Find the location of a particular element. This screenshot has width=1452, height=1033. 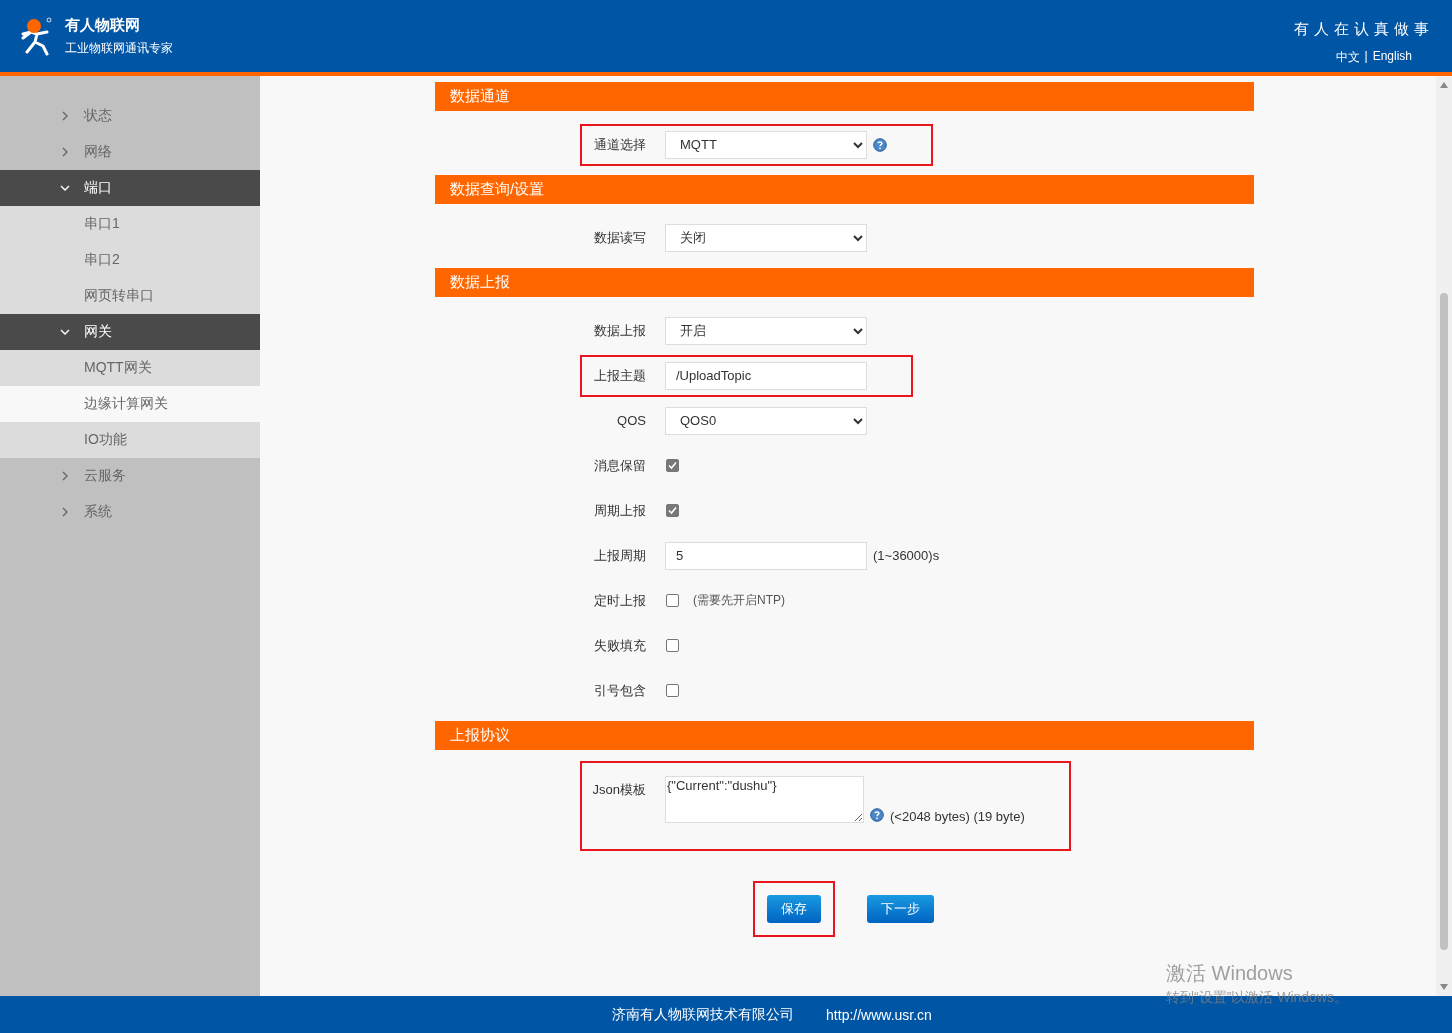

sidebar-subitem: MQTT网关 is located at coordinates (130, 368).